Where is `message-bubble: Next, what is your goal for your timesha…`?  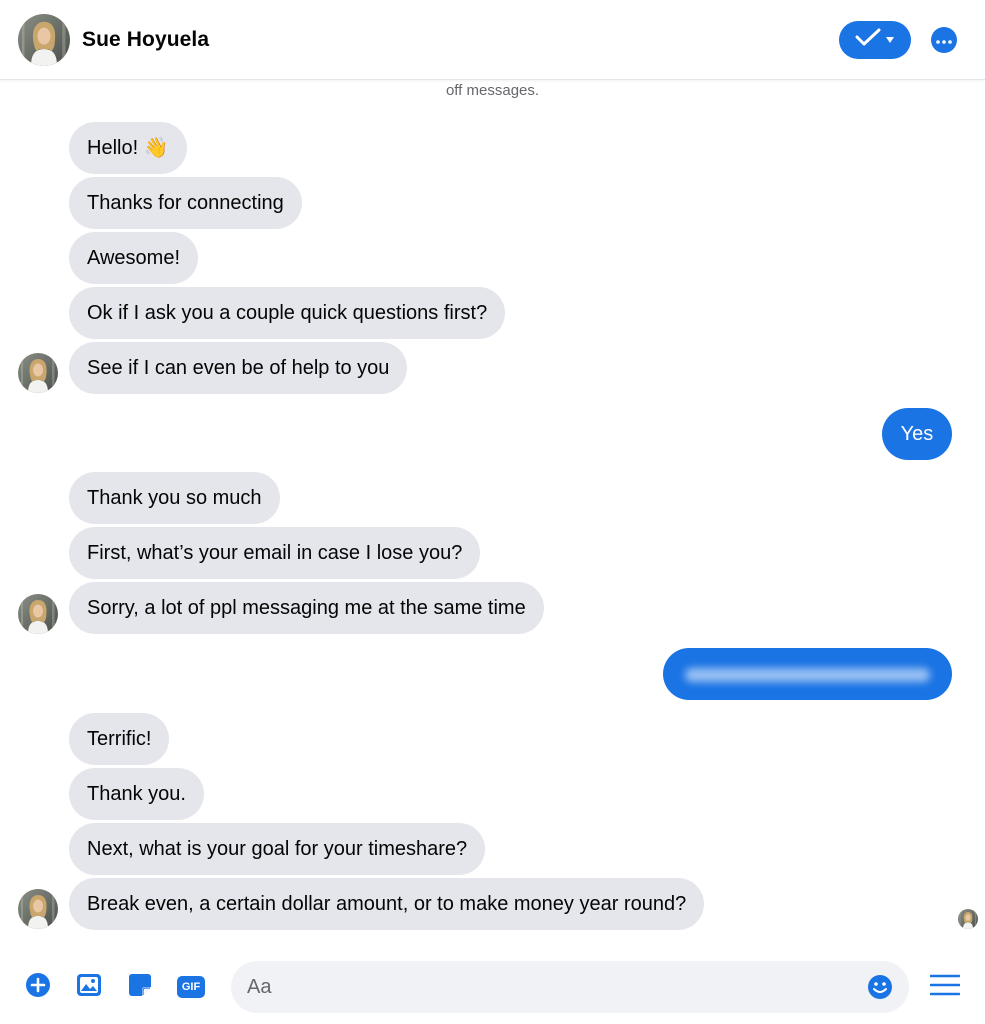
message-bubble: Next, what is your goal for your timesha… is located at coordinates (277, 849).